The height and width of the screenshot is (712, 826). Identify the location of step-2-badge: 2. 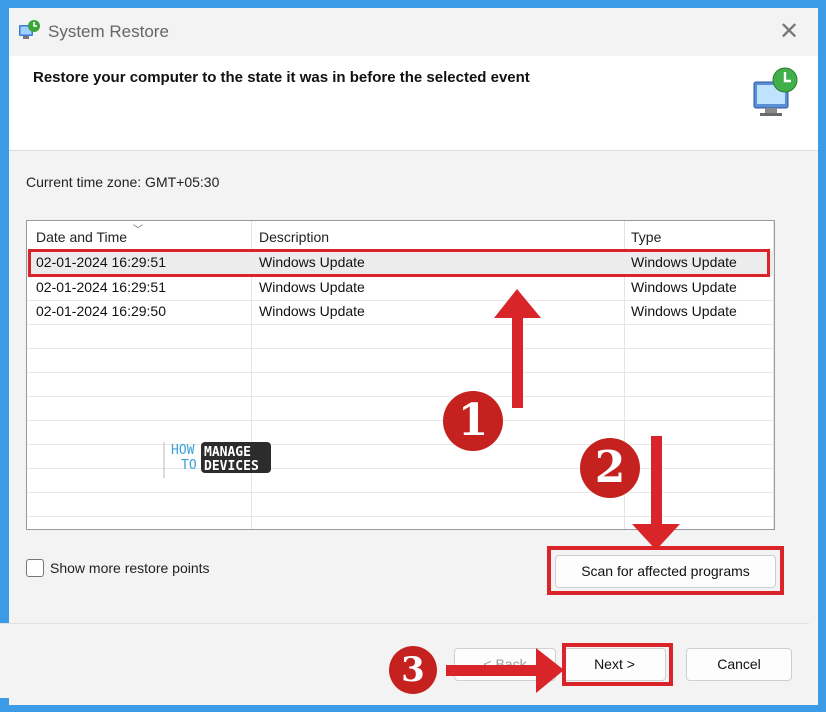
(610, 468).